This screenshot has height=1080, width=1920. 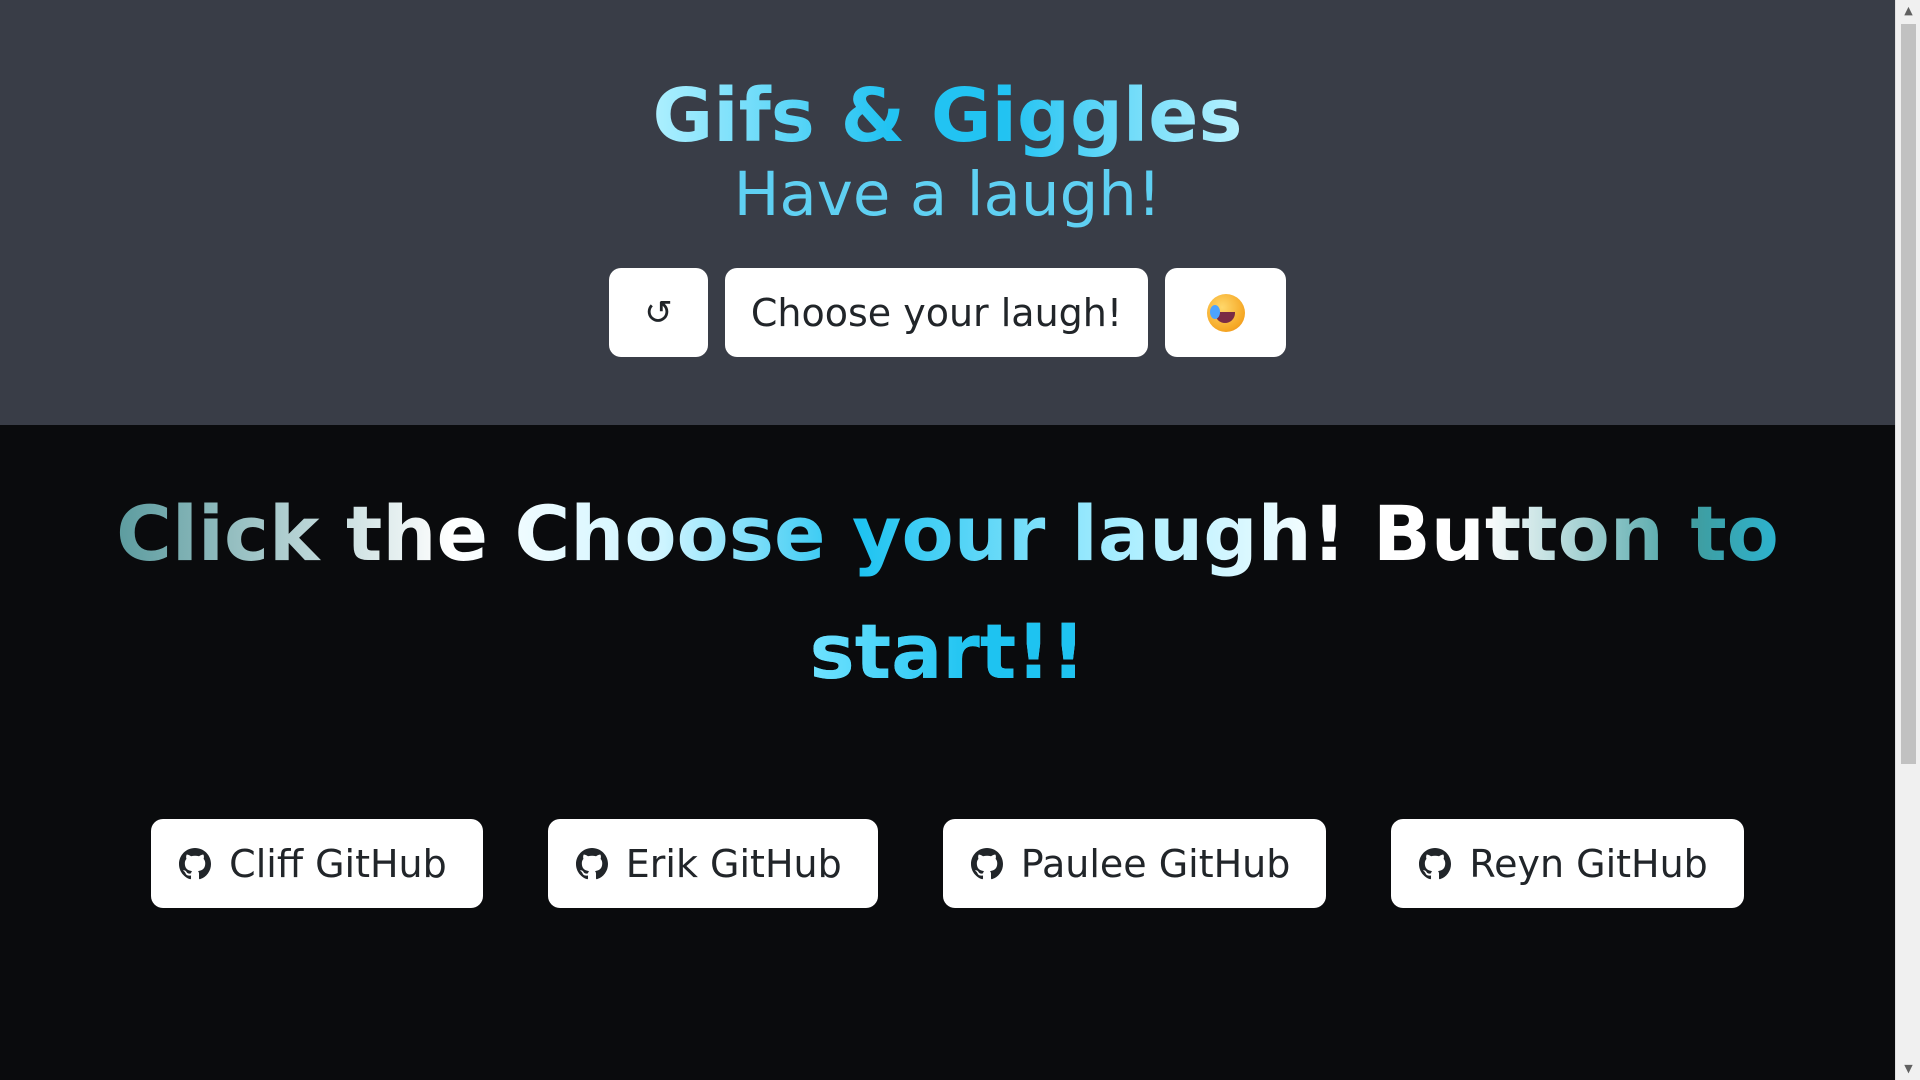 I want to click on github-link-paulee: Paulee GitHub, so click(x=1134, y=863).